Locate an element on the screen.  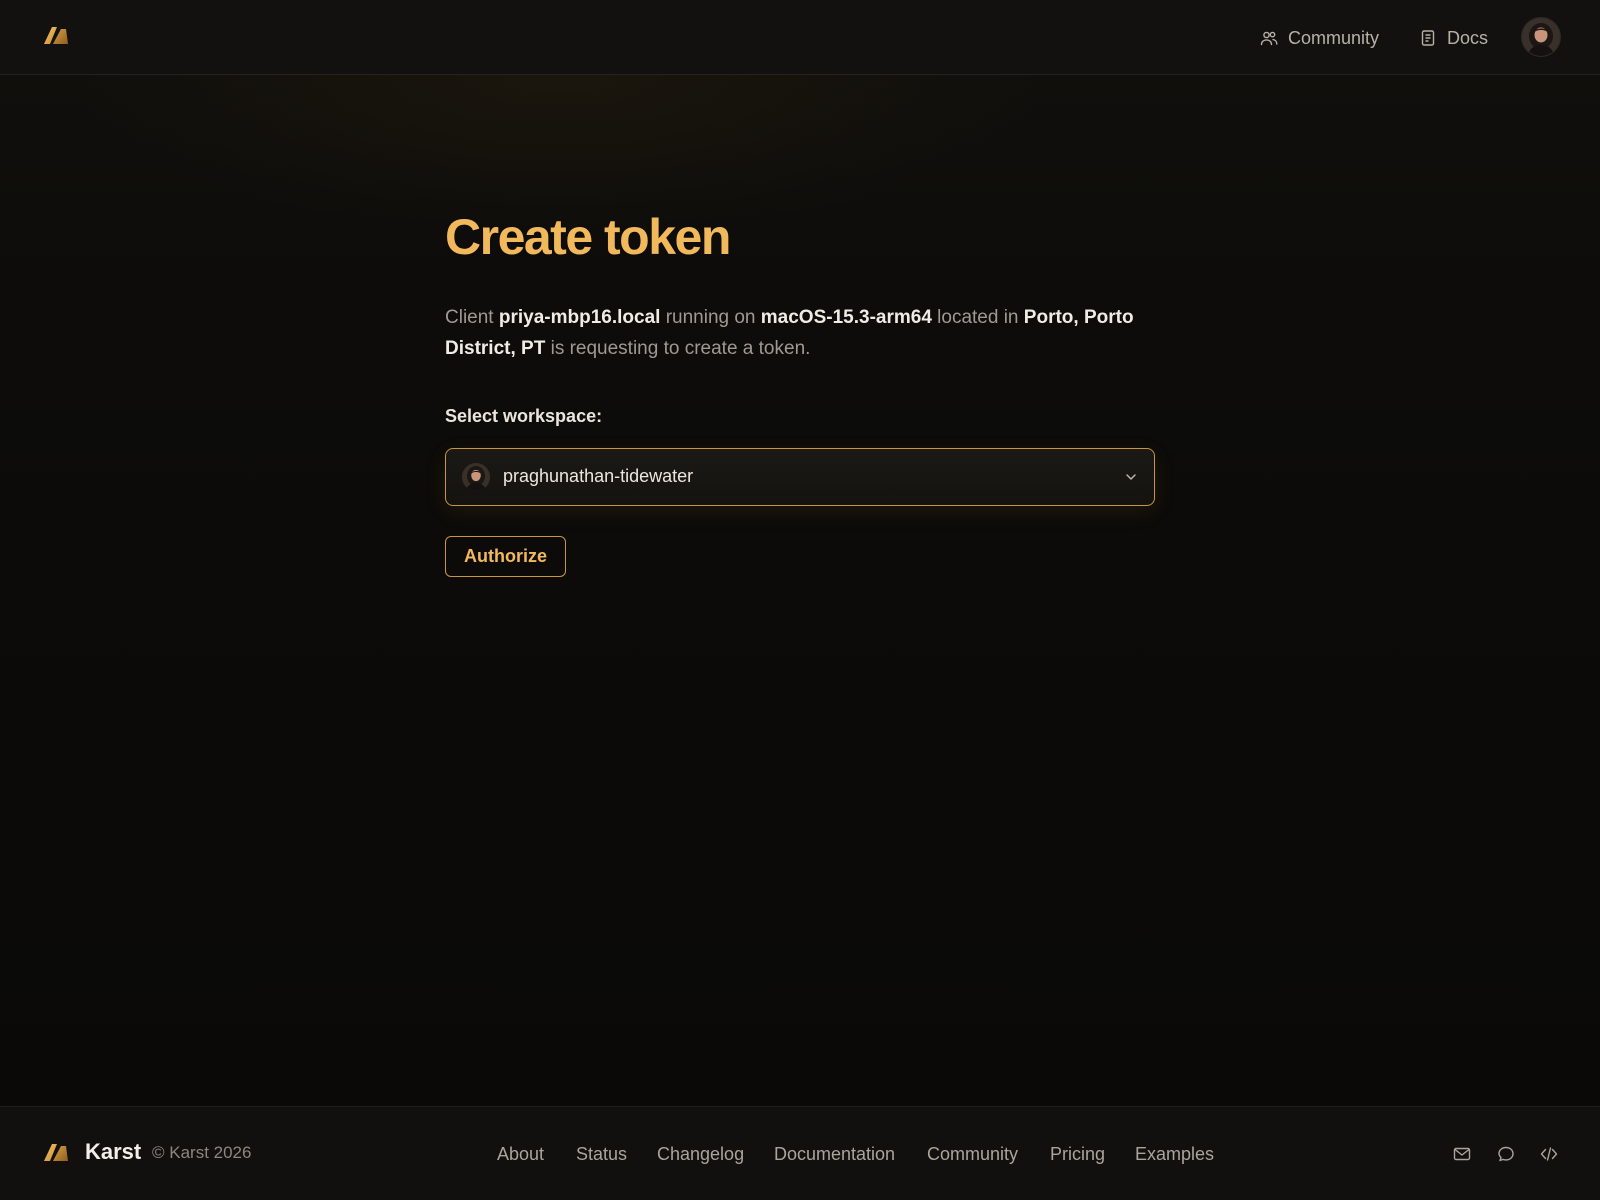
client-name: priya-mbp16.local is located at coordinates (579, 317).